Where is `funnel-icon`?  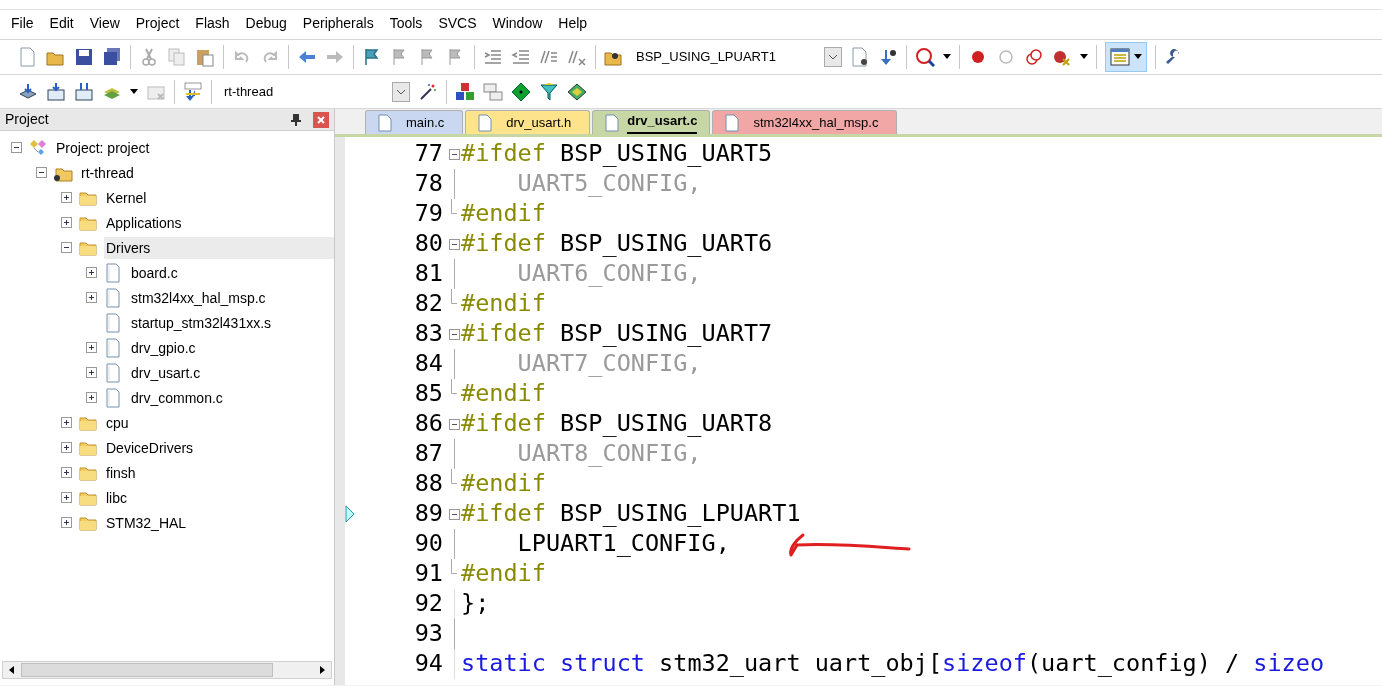
funnel-icon is located at coordinates (549, 91).